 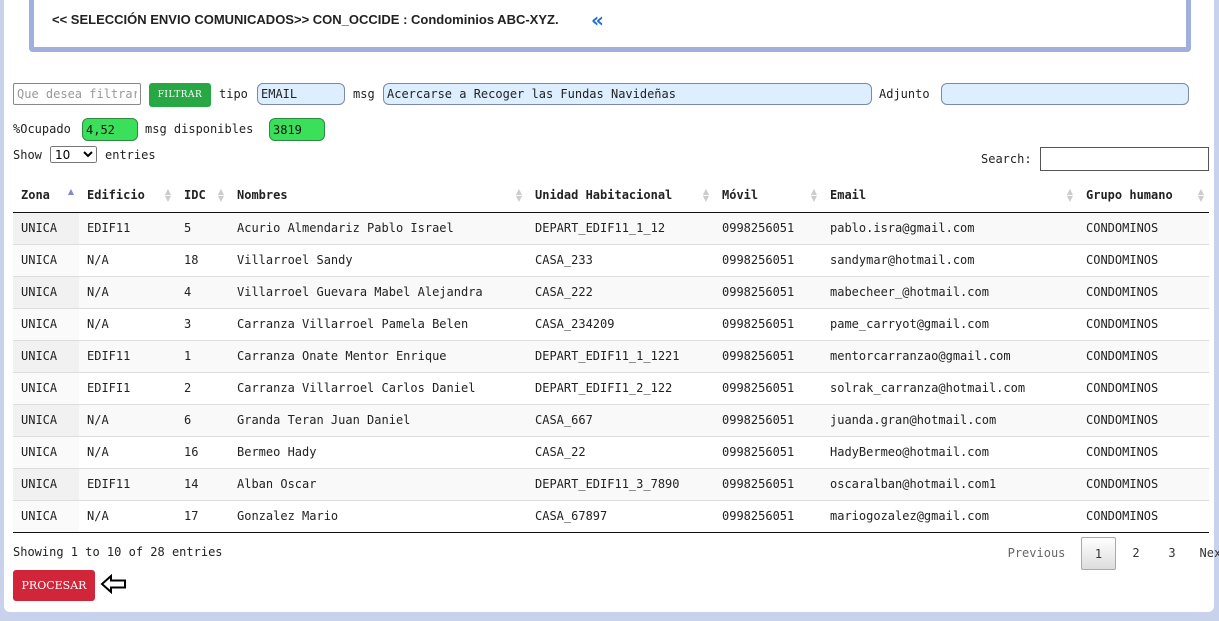 What do you see at coordinates (73, 154) in the screenshot?
I see `entries-select: 10` at bounding box center [73, 154].